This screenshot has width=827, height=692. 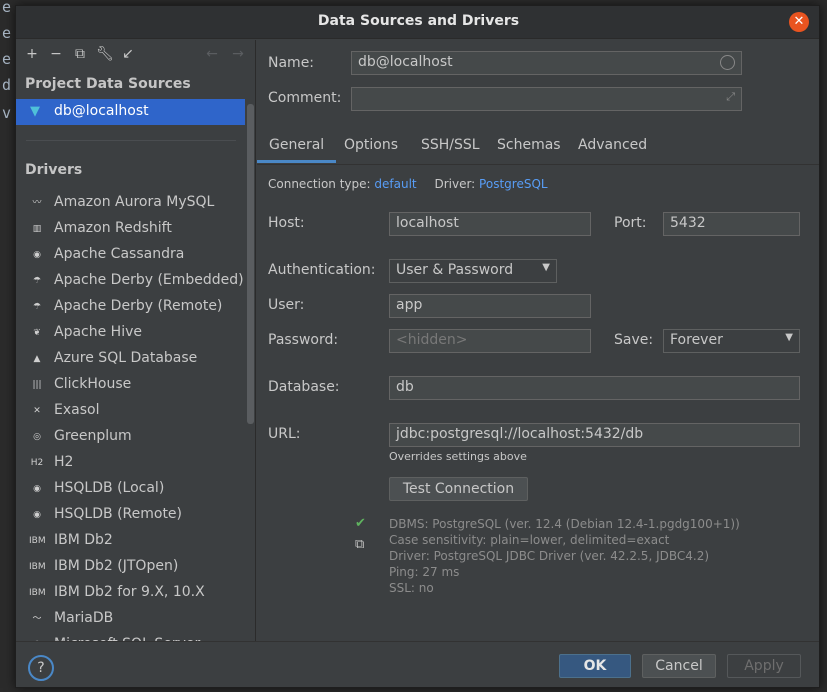 I want to click on driver-label: MariaDB, so click(x=84, y=618).